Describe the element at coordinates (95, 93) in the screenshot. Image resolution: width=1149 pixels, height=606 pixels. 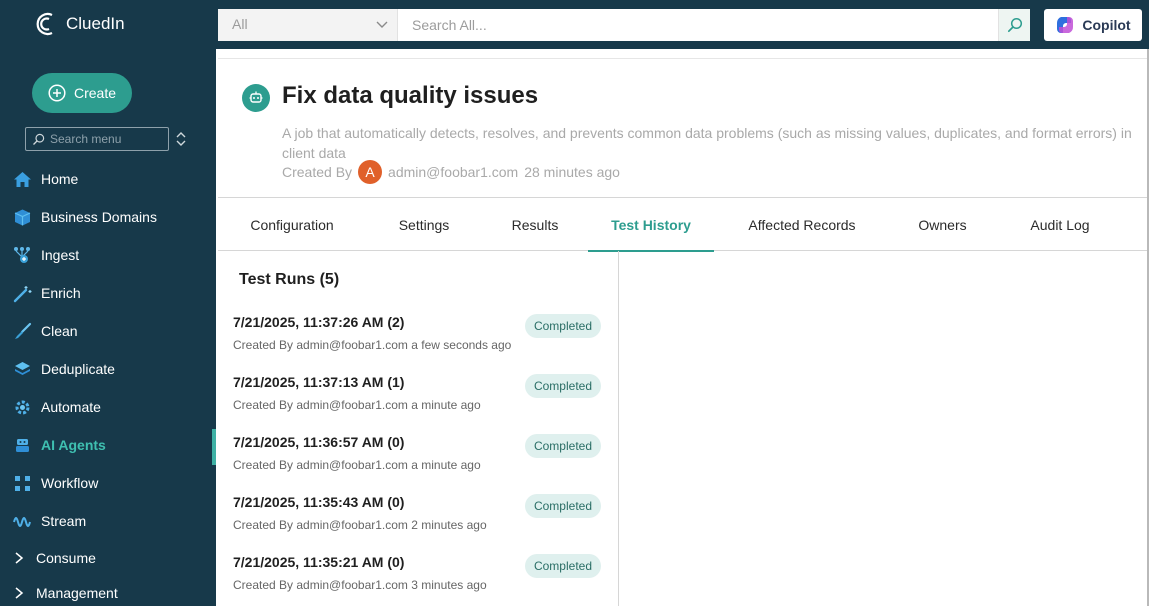
I see `create-label: Create` at that location.